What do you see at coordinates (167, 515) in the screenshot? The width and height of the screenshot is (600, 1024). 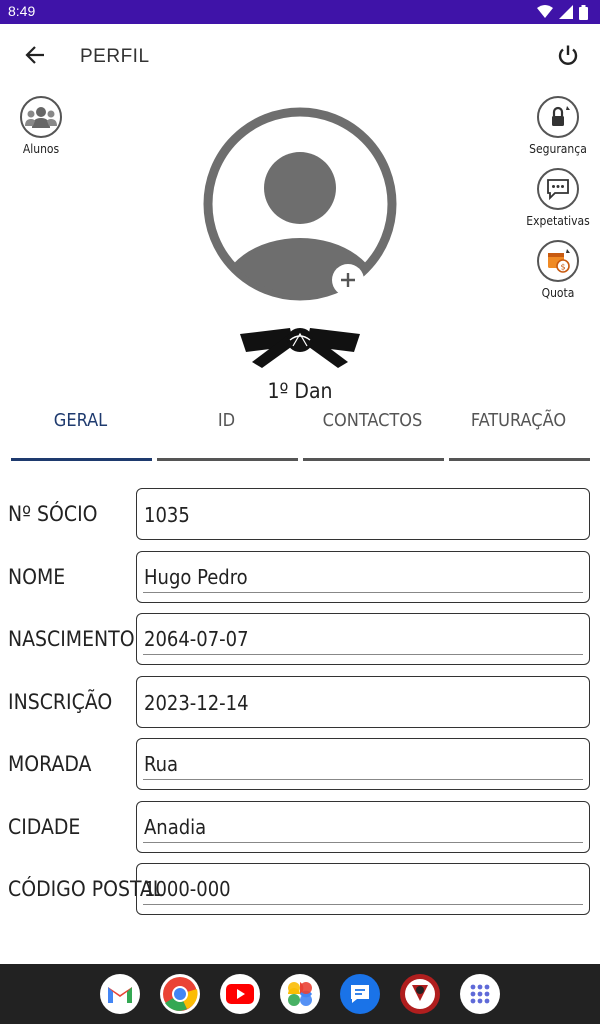 I see `socio-value: 1035` at bounding box center [167, 515].